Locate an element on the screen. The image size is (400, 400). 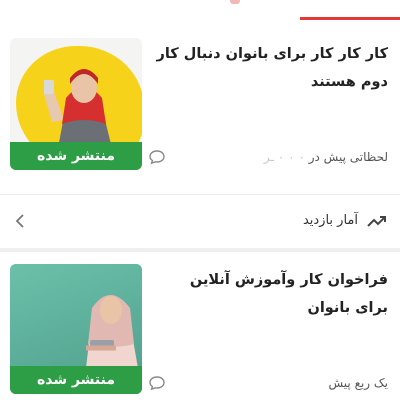
post-time-faded: ۰ ۰ ۰ ـر is located at coordinates (284, 157).